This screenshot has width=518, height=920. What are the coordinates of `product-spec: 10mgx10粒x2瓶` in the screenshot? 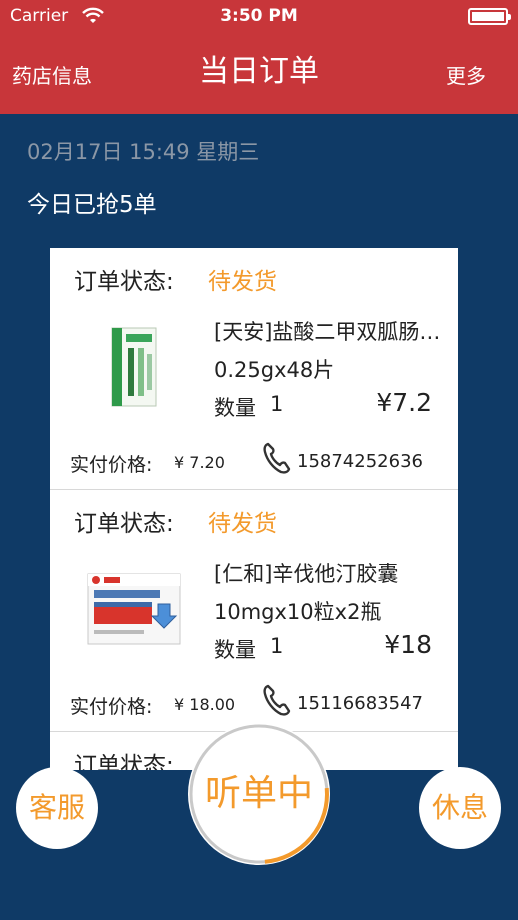 It's located at (298, 612).